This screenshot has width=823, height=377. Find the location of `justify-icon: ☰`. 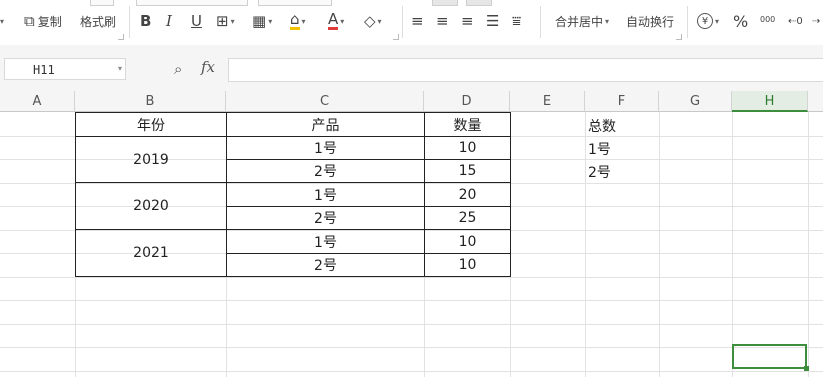

justify-icon: ☰ is located at coordinates (493, 21).